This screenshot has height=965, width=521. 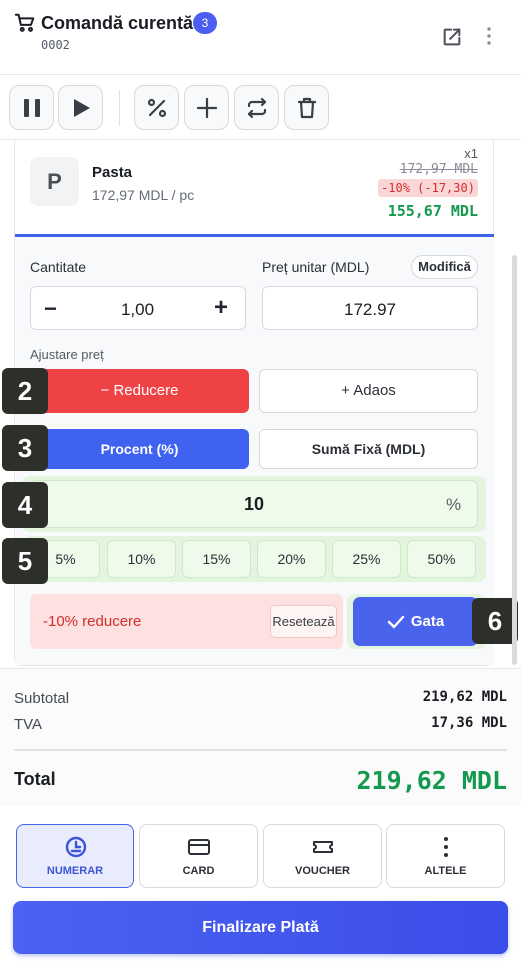 What do you see at coordinates (471, 153) in the screenshot?
I see `line-quantity: x1` at bounding box center [471, 153].